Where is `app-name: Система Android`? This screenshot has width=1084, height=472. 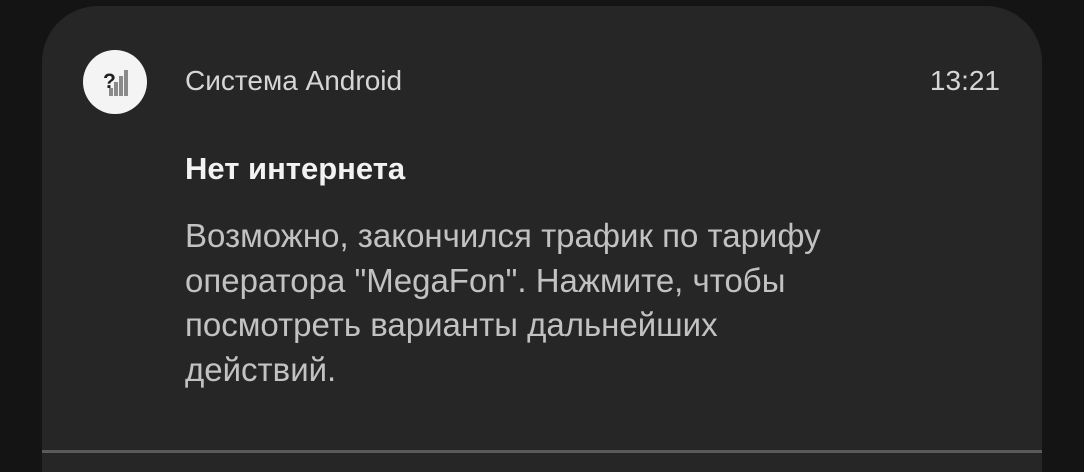
app-name: Система Android is located at coordinates (294, 80).